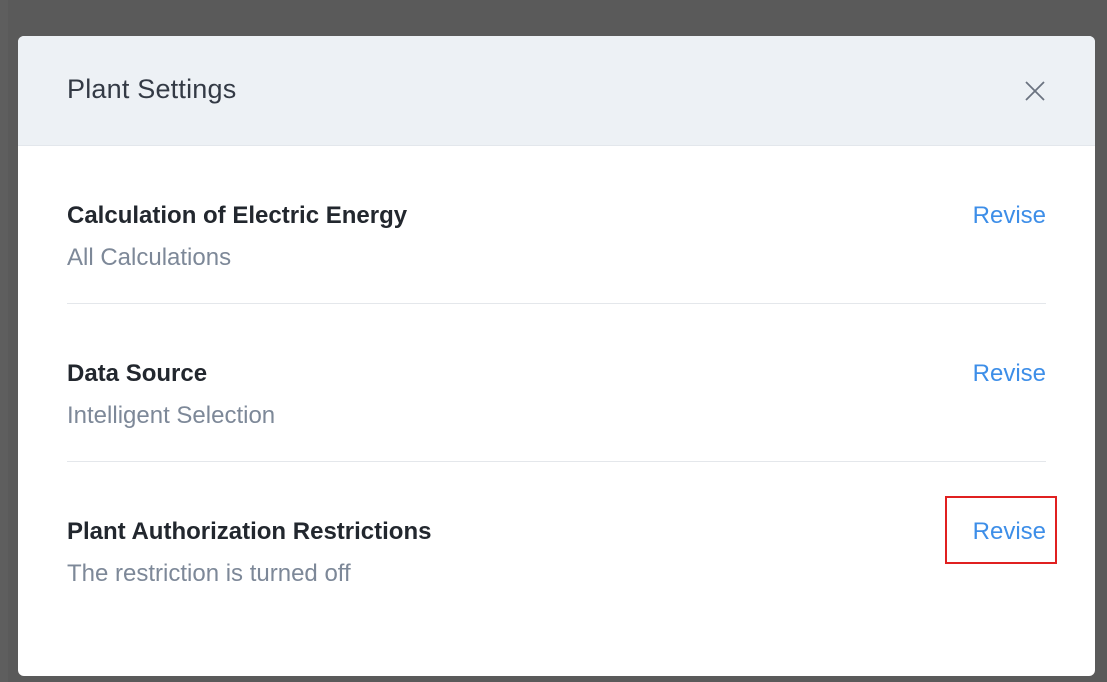 The image size is (1107, 682). Describe the element at coordinates (152, 89) in the screenshot. I see `dialog-title: Plant Settings` at that location.